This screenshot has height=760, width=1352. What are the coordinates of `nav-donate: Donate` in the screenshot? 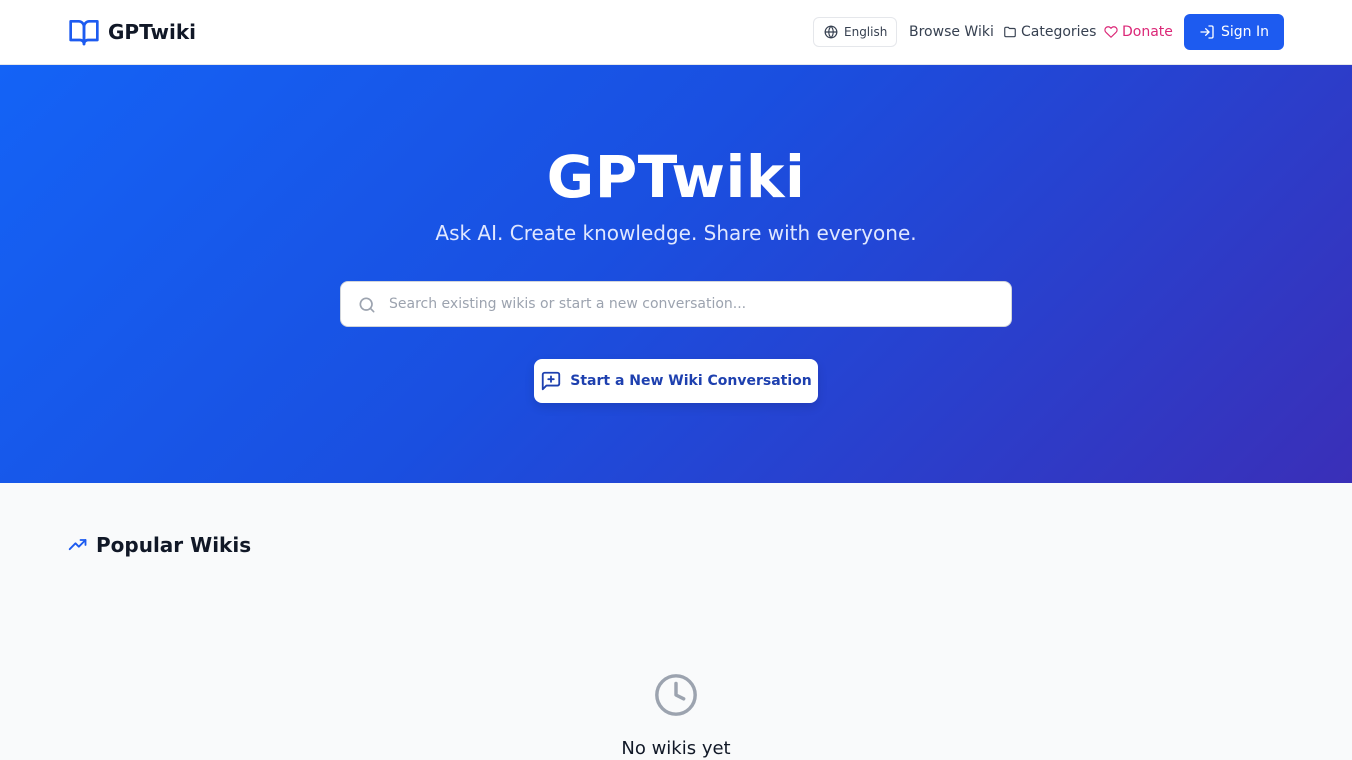 It's located at (1138, 32).